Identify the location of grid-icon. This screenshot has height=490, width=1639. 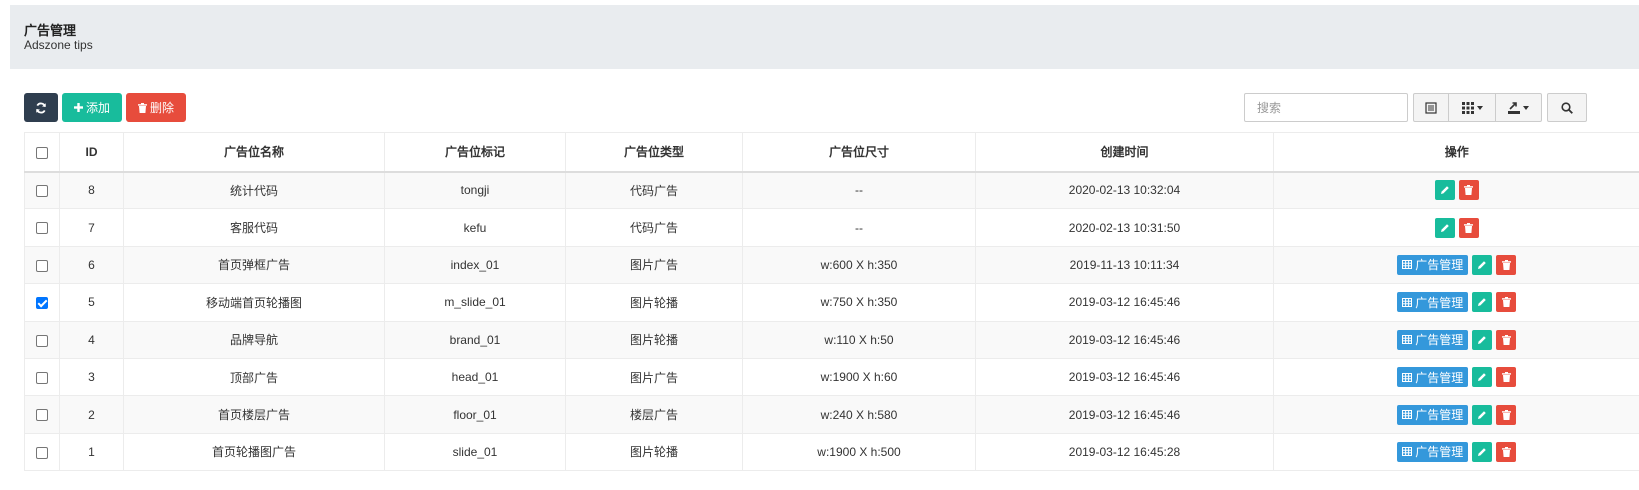
(1467, 107).